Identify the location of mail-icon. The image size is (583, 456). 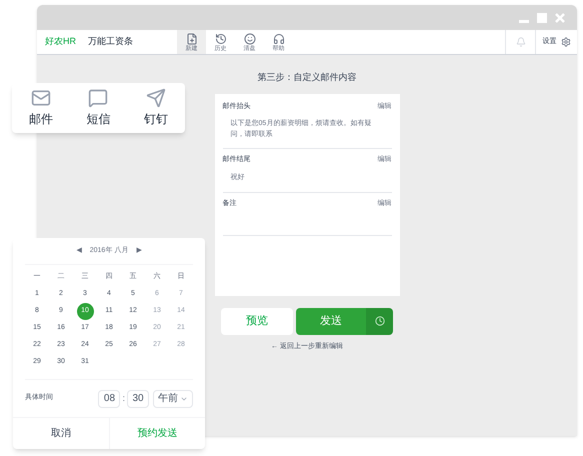
(40, 98).